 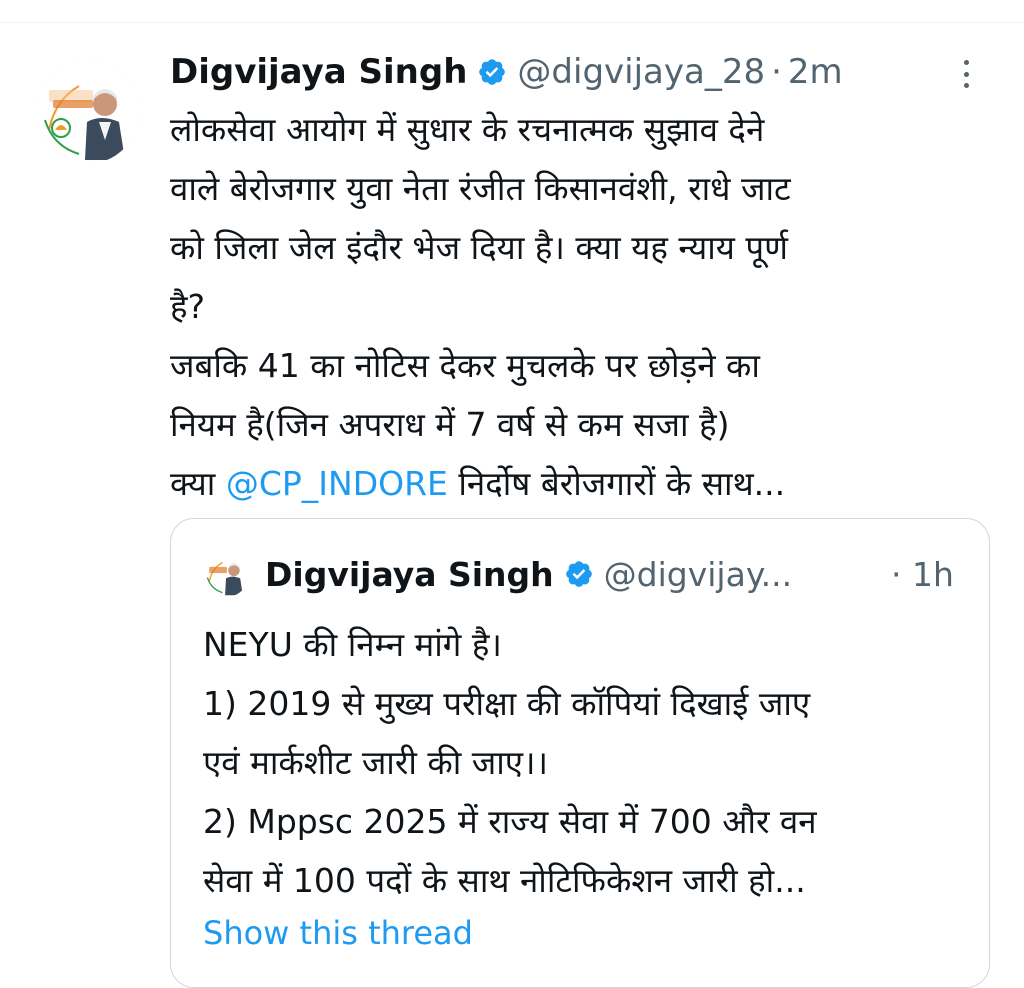 What do you see at coordinates (409, 574) in the screenshot?
I see `quoted-author-name: Digvijaya Singh` at bounding box center [409, 574].